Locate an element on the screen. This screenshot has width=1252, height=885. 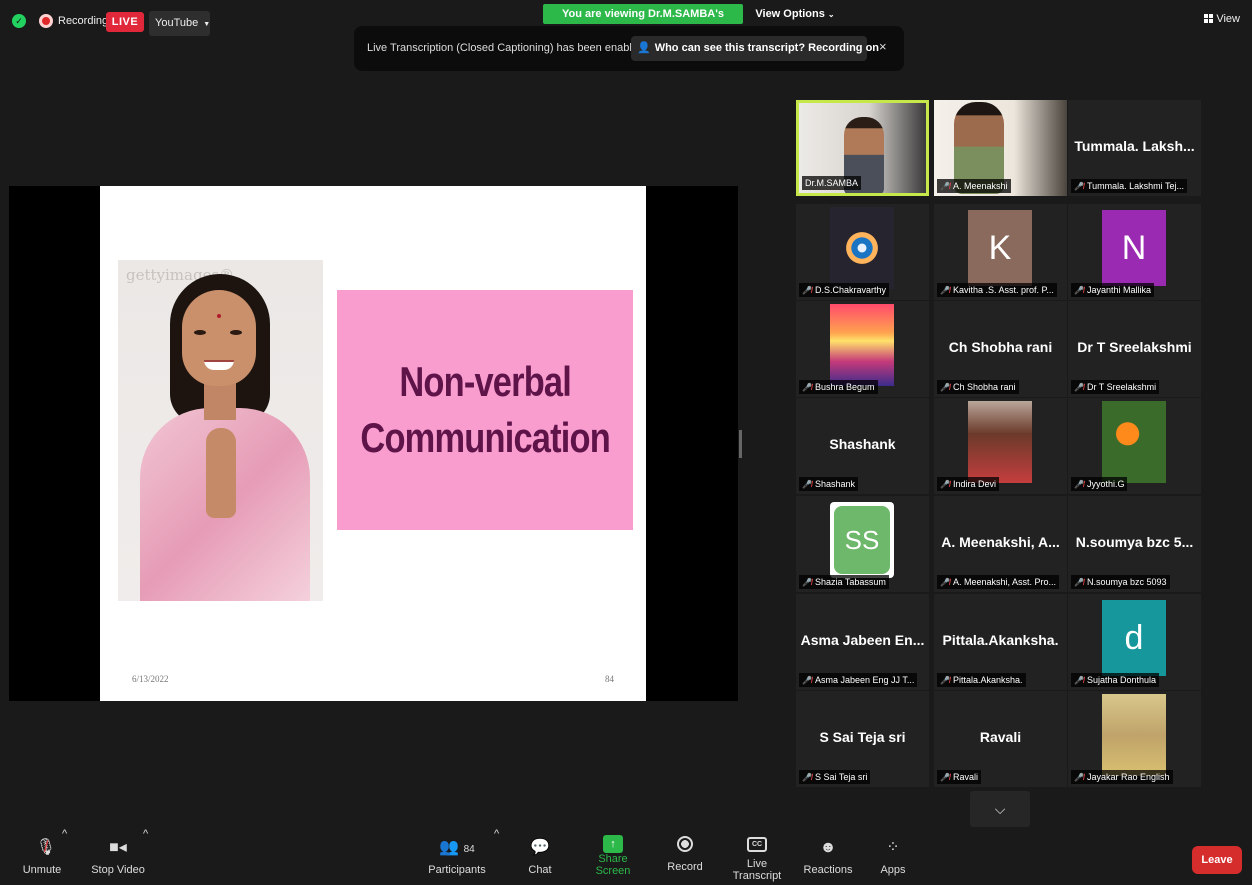
participant-display-name: Shashank is located at coordinates (862, 444).